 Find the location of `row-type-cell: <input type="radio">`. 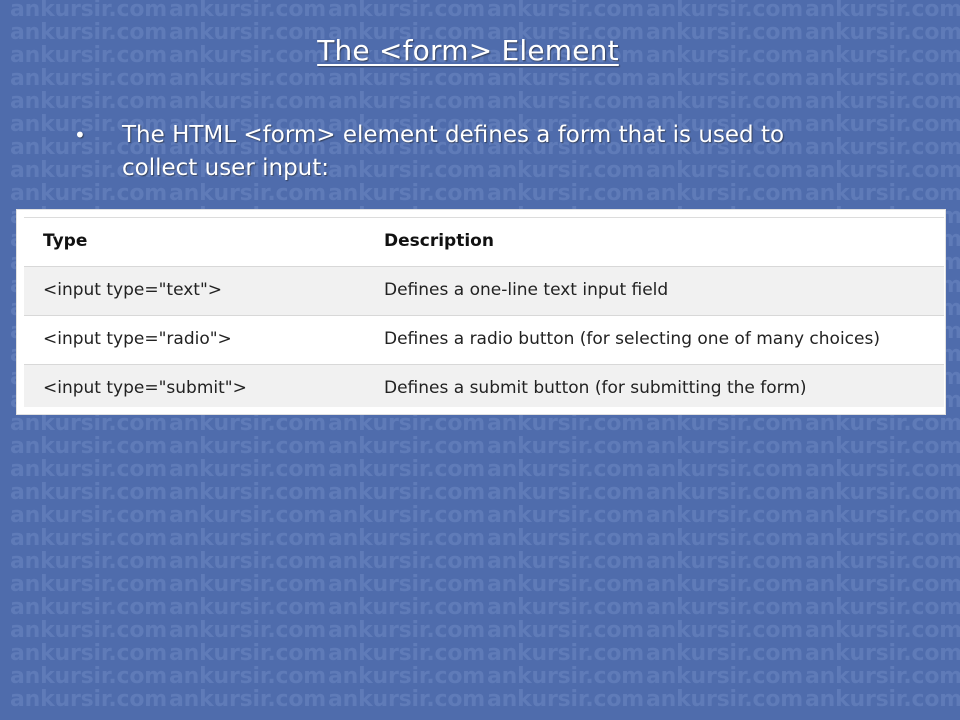

row-type-cell: <input type="radio"> is located at coordinates (137, 339).